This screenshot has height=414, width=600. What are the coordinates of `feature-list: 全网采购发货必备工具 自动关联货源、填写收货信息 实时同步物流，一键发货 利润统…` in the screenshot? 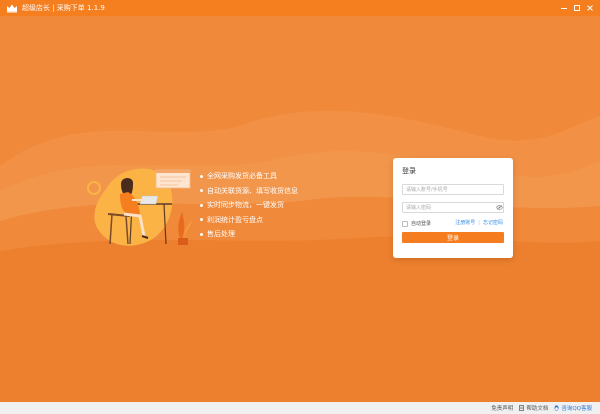 It's located at (249, 205).